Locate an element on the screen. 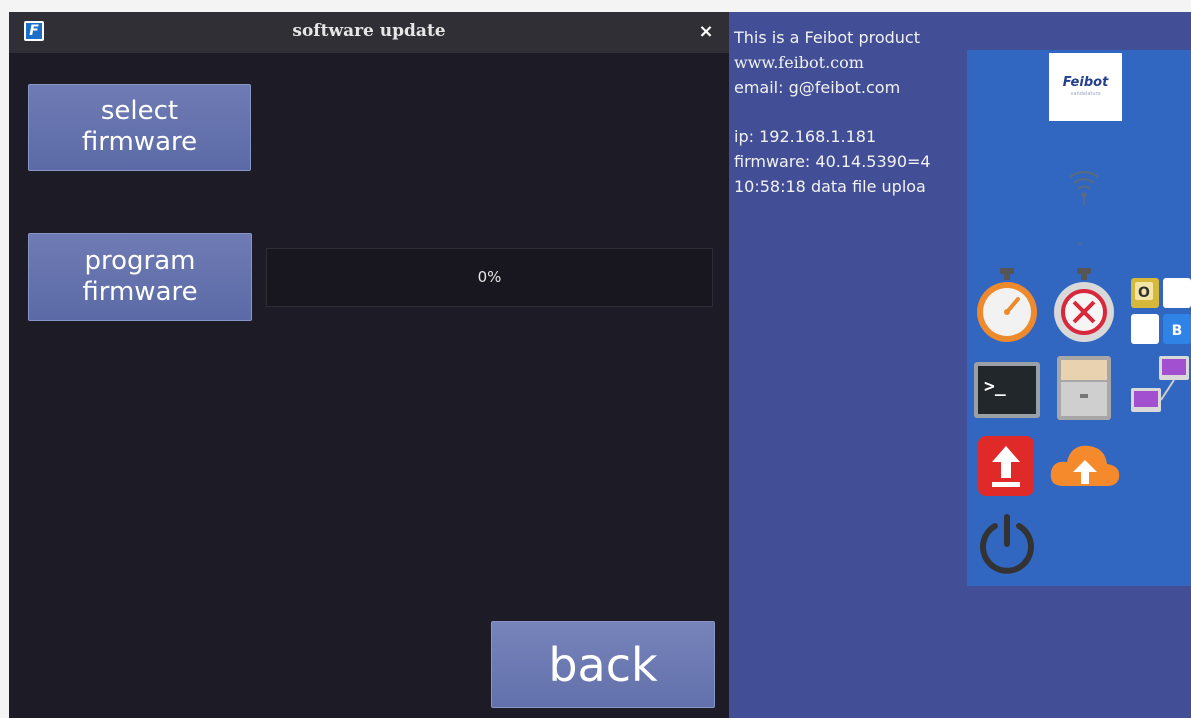 This screenshot has height=718, width=1191. back-button: back is located at coordinates (603, 664).